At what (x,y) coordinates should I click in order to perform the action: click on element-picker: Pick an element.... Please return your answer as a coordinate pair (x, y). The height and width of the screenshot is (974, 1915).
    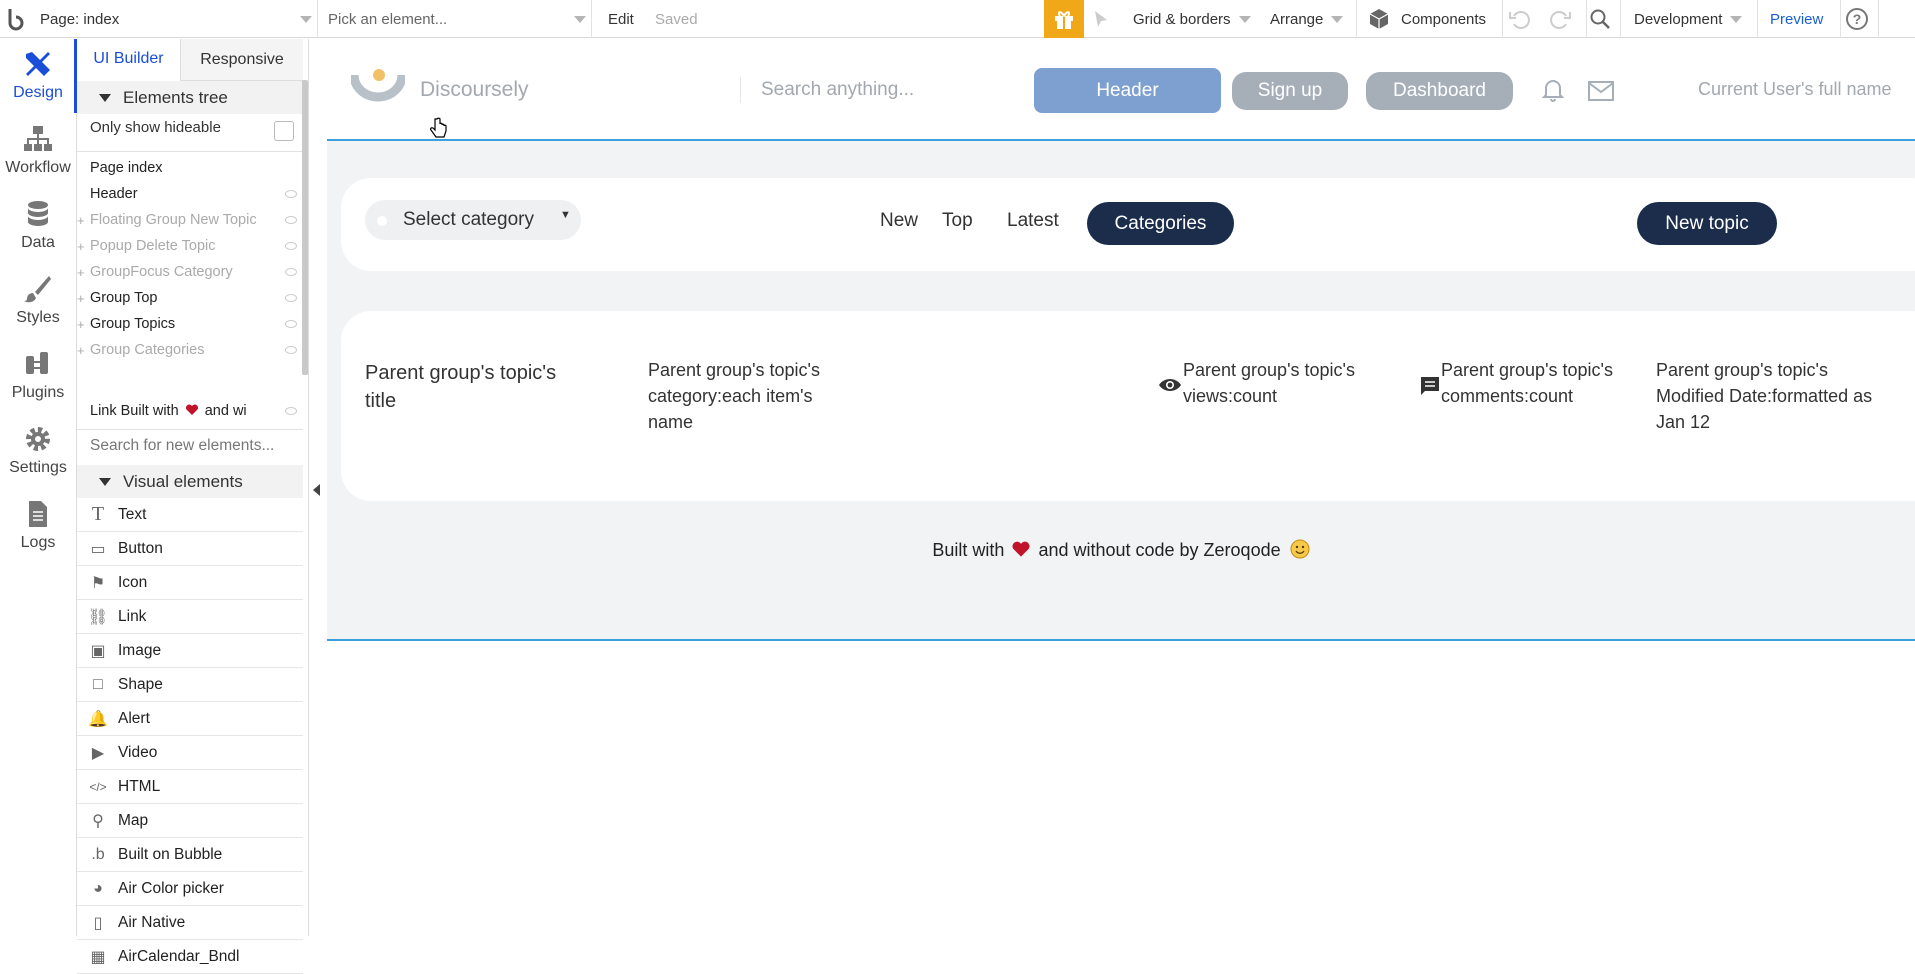
    Looking at the image, I should click on (457, 19).